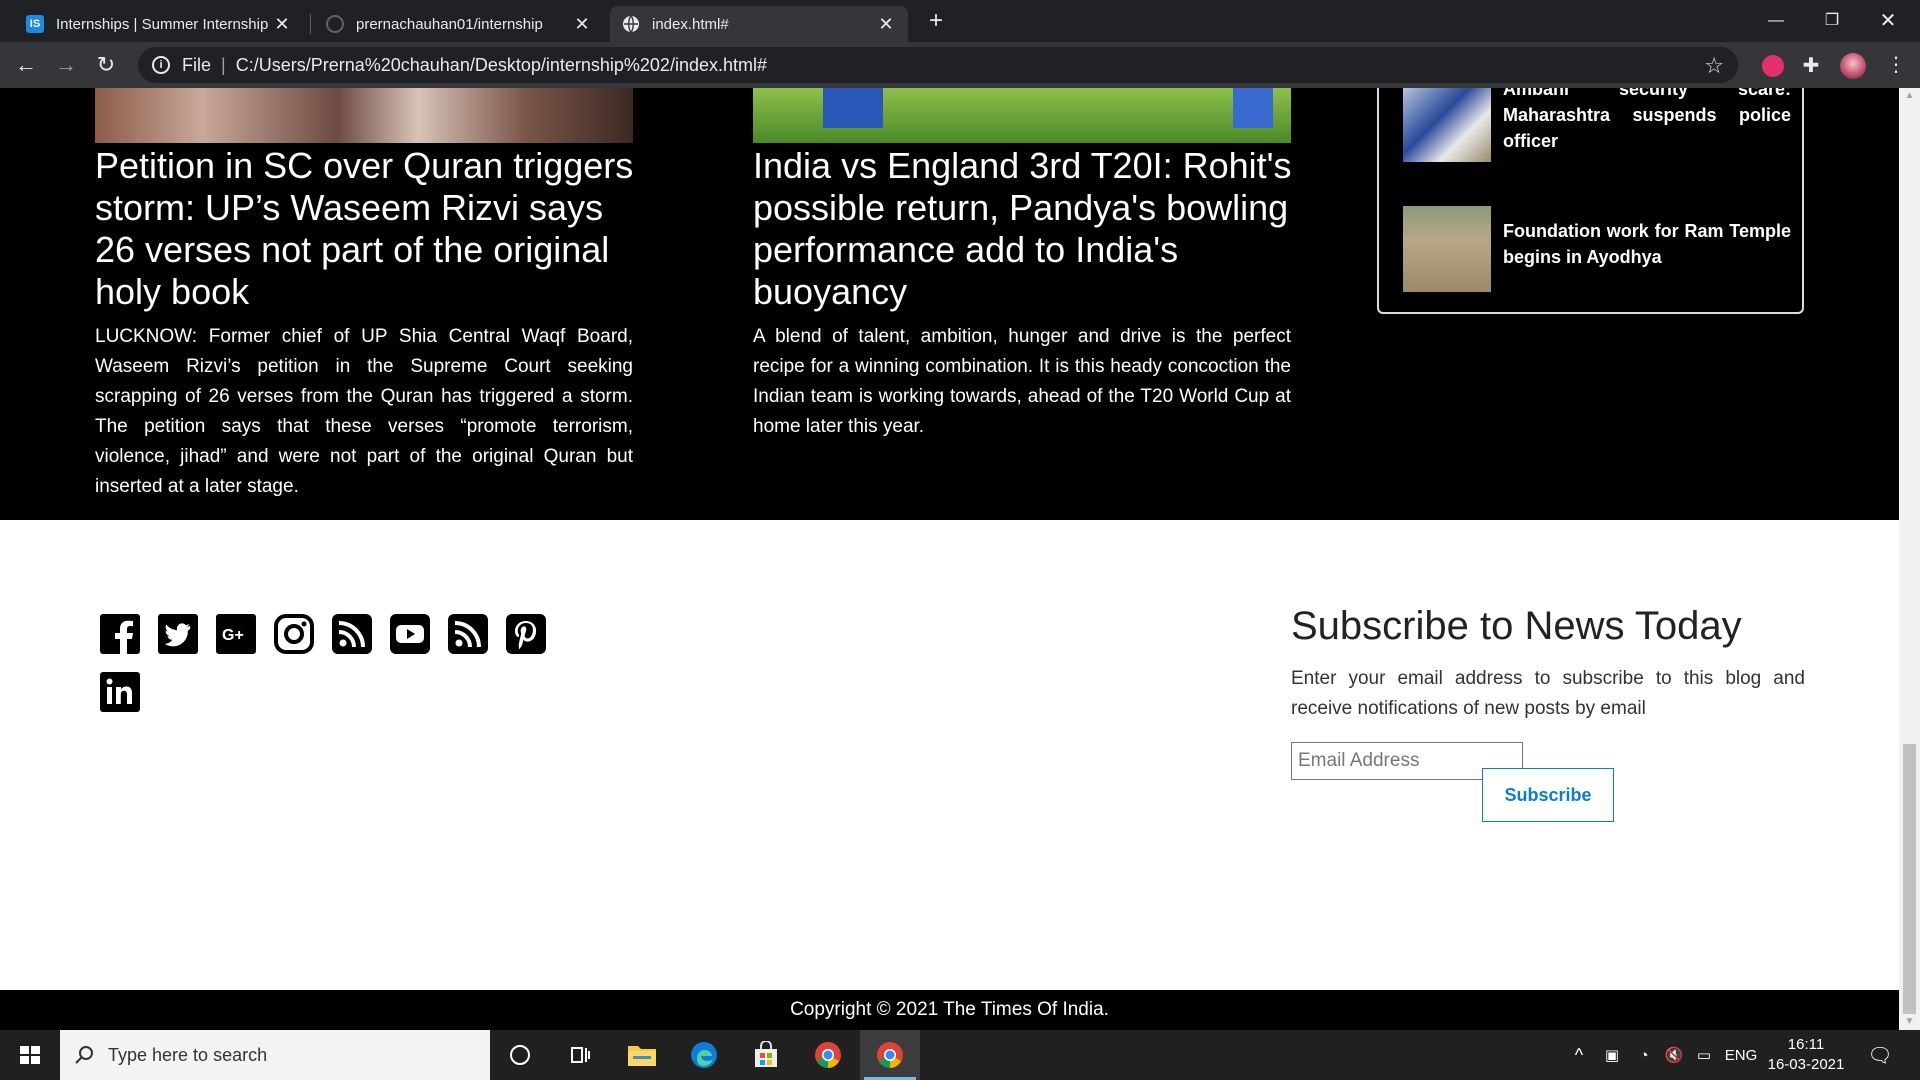 This screenshot has height=1080, width=1920. Describe the element at coordinates (1674, 1055) in the screenshot. I see `volume-muted-icon: 🔇` at that location.